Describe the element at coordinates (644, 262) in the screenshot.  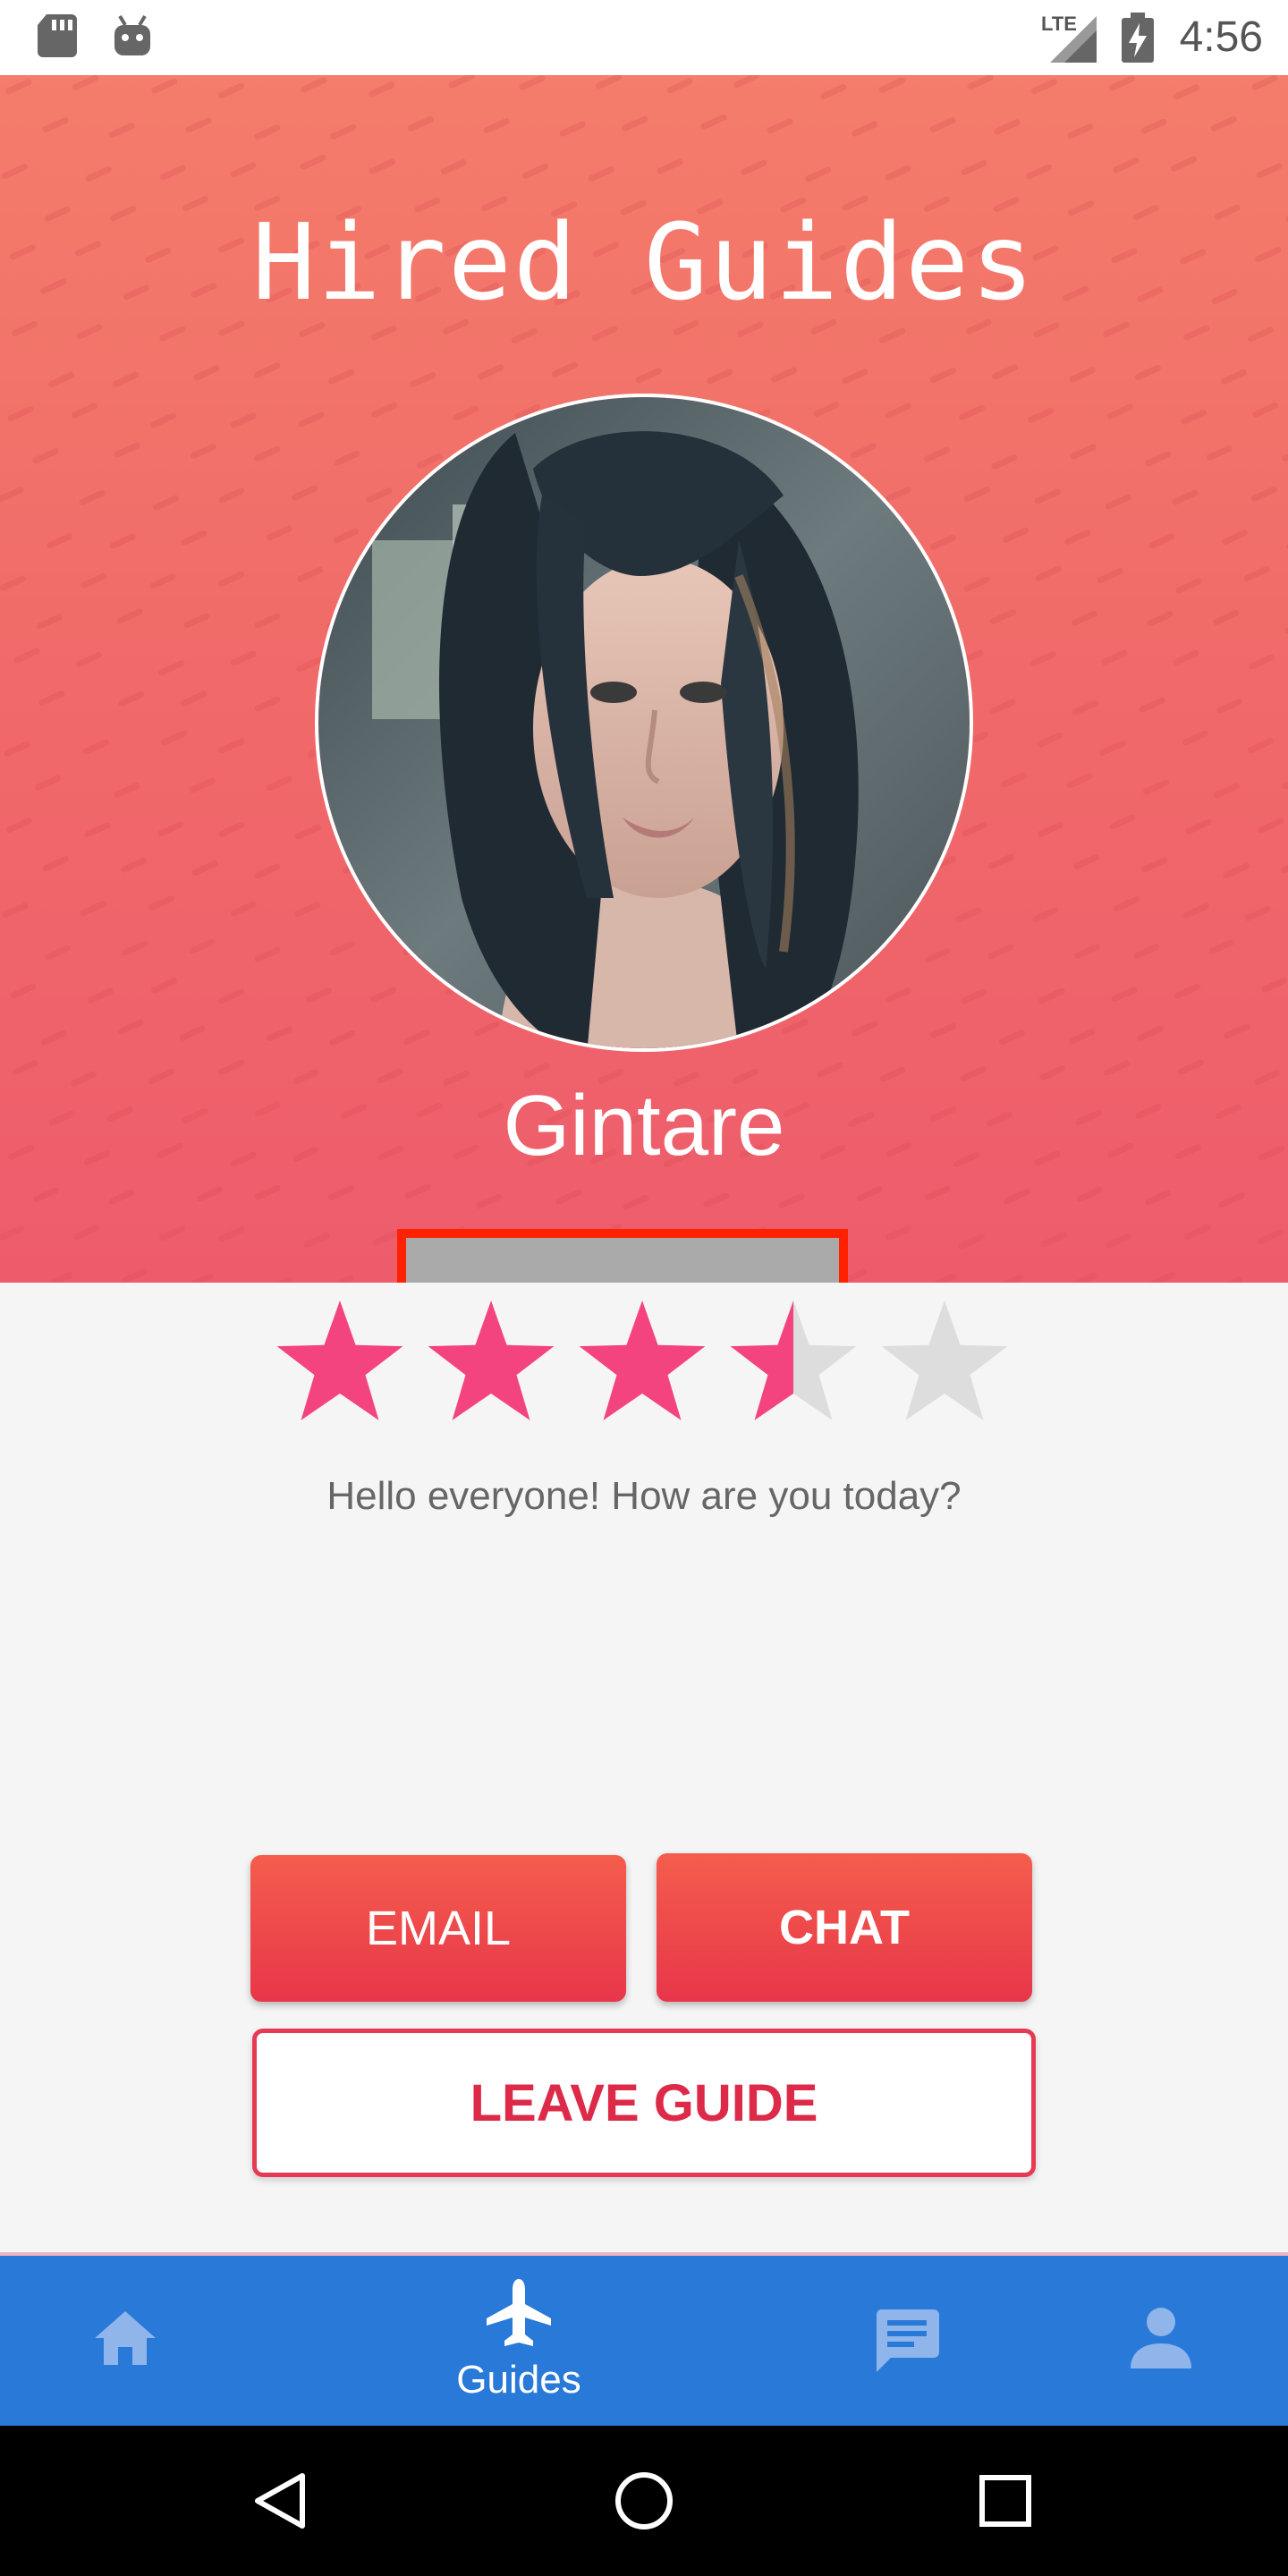
I see `page-title: Hired Guides` at that location.